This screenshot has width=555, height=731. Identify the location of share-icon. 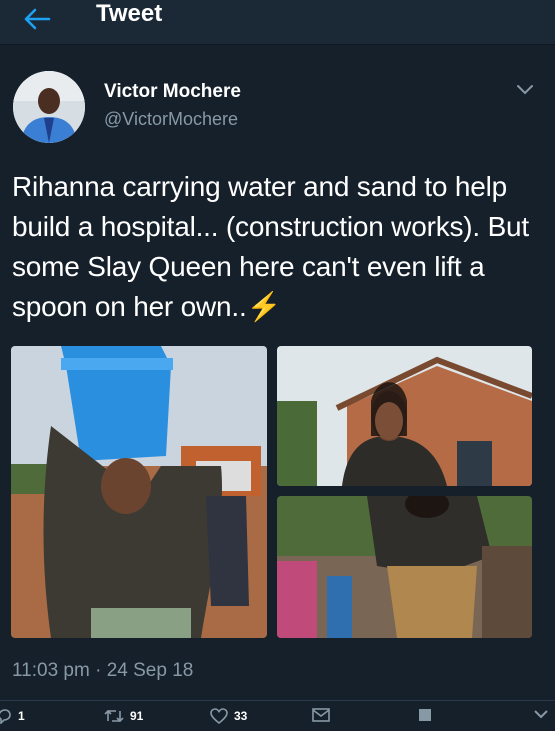
(425, 715).